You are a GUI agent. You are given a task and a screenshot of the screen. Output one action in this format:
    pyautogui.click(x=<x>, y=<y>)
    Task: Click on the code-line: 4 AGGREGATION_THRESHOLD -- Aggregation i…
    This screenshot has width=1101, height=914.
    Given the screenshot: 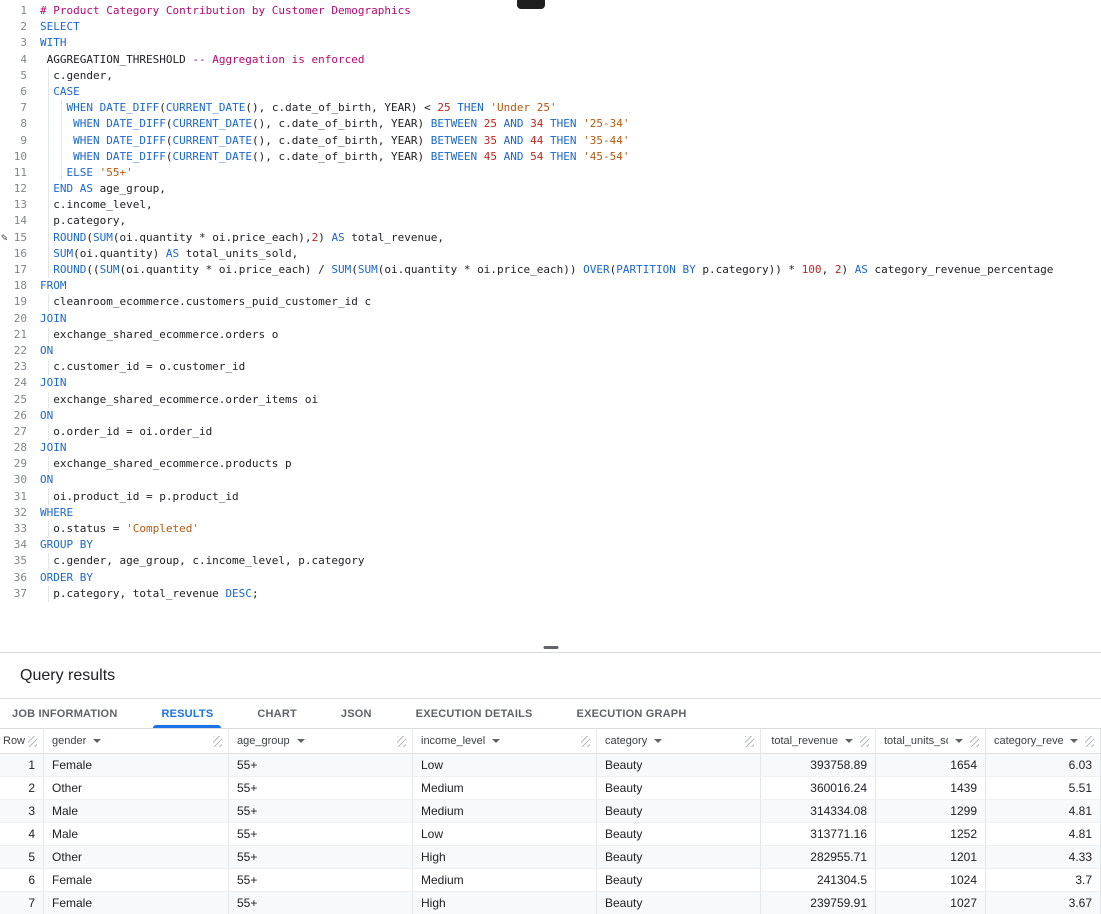 What is the action you would take?
    pyautogui.click(x=550, y=60)
    